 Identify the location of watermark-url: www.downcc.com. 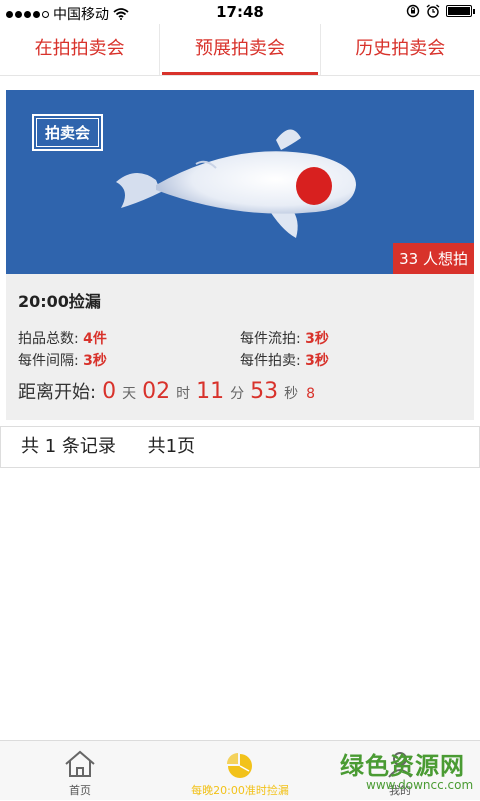
(420, 785).